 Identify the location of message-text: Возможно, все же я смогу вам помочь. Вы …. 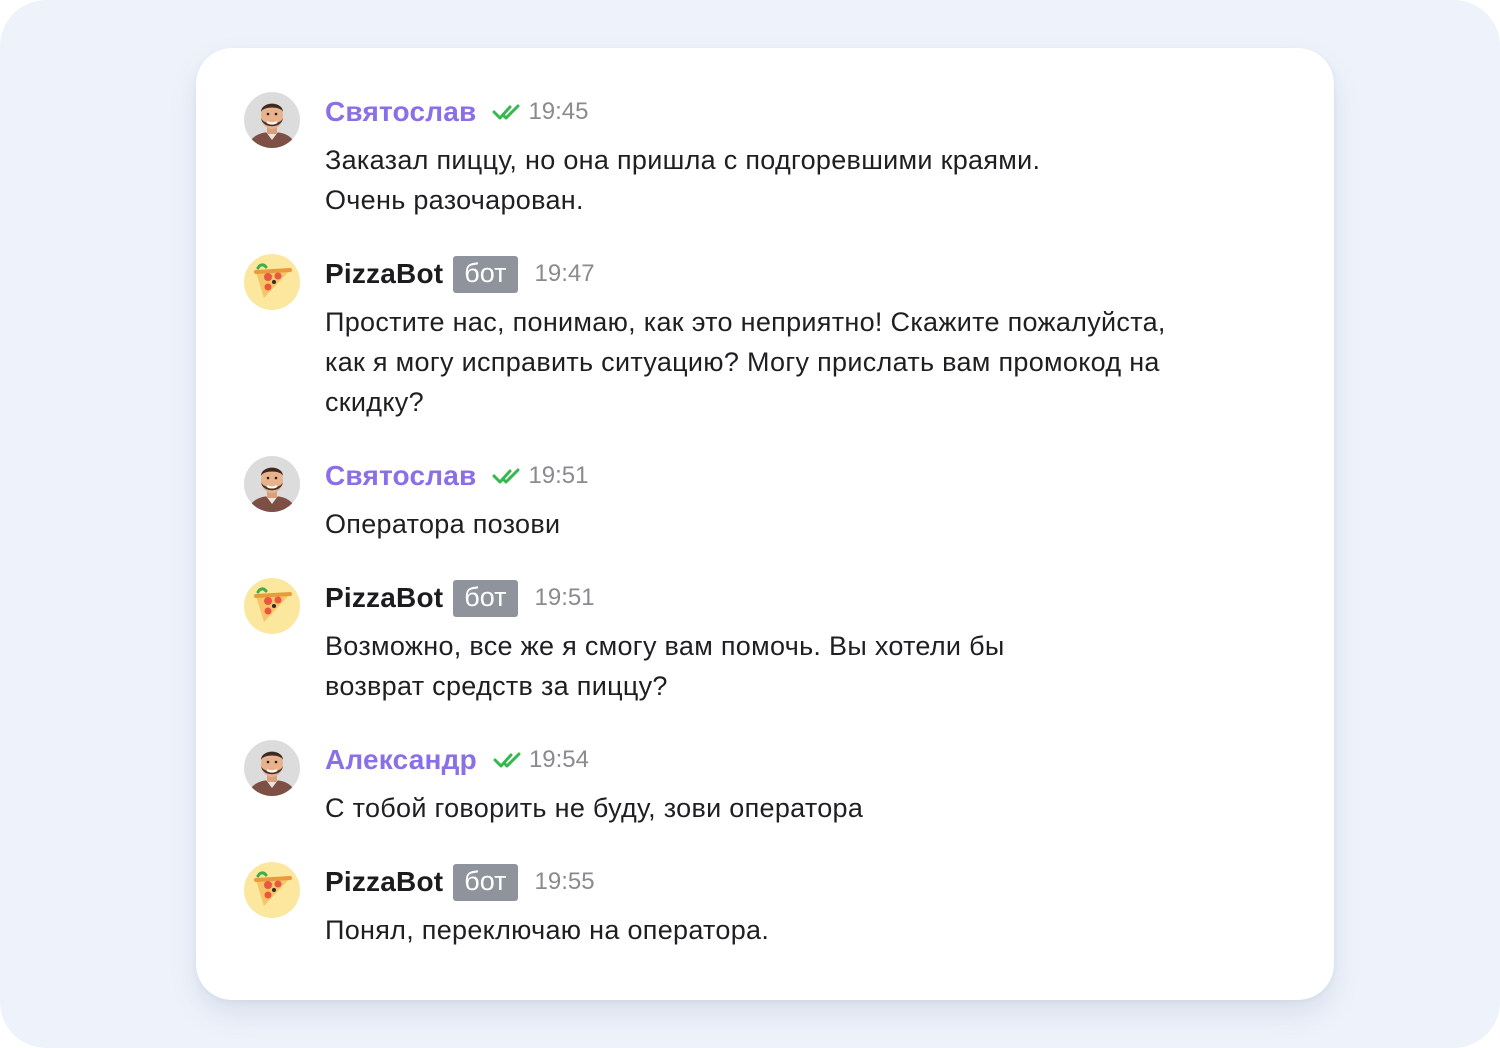
(665, 666).